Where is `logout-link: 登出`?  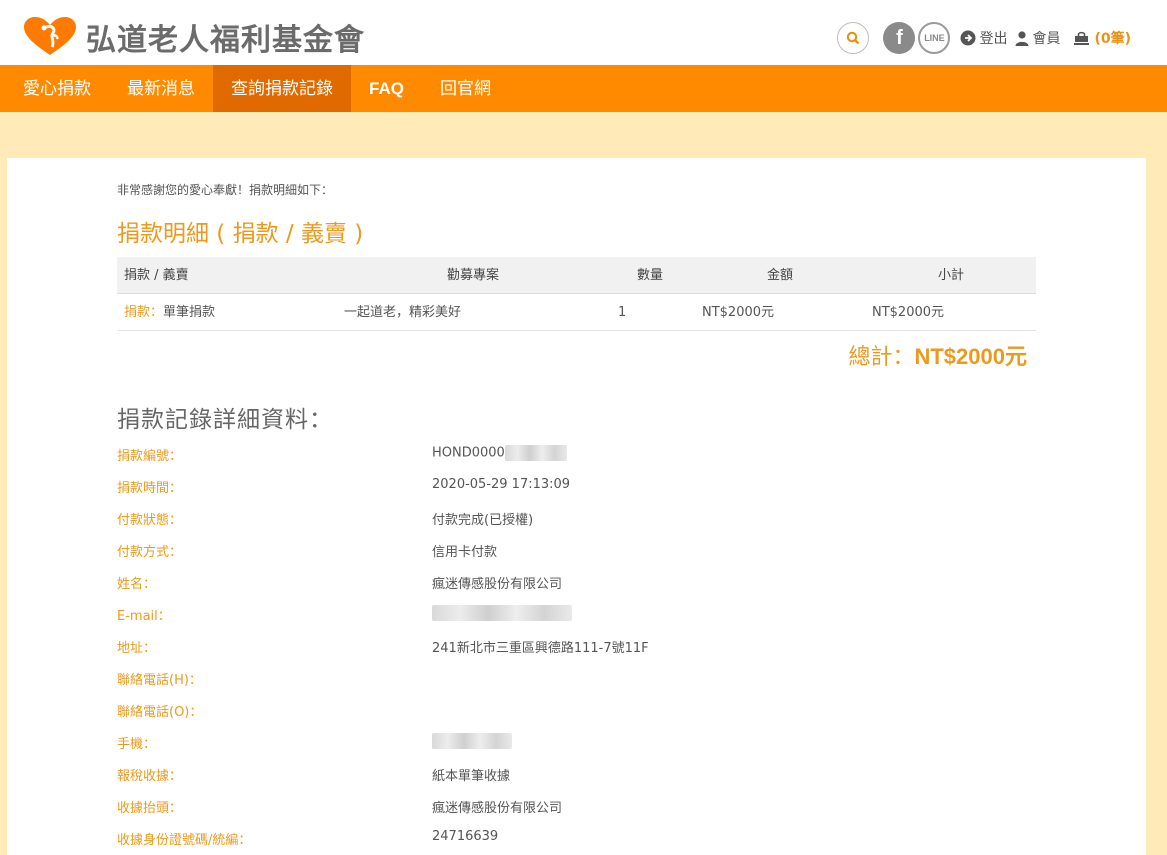
logout-link: 登出 is located at coordinates (983, 38).